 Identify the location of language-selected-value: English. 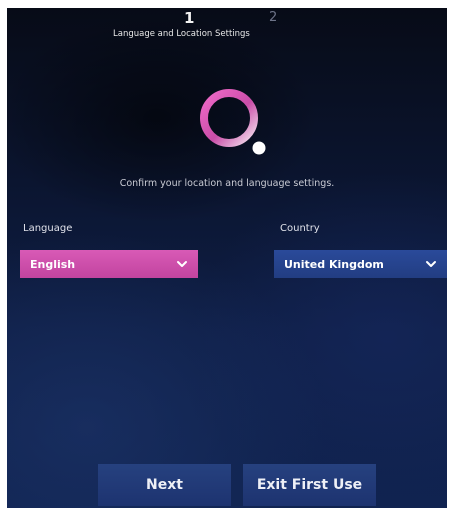
(53, 264).